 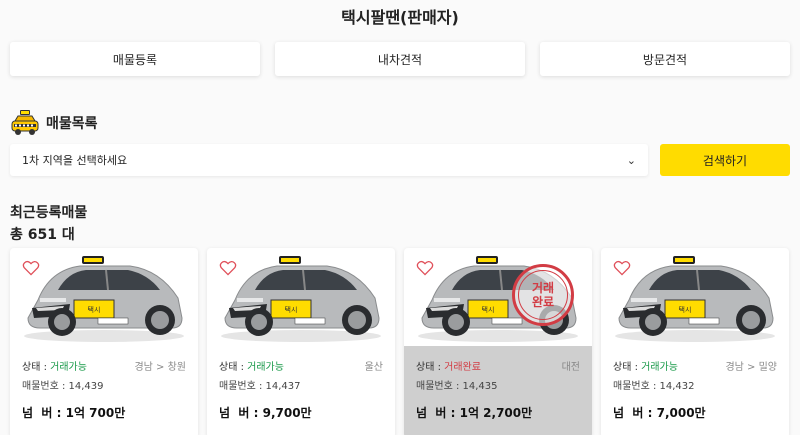 I want to click on visit-quote-button: 방문견적, so click(x=665, y=59).